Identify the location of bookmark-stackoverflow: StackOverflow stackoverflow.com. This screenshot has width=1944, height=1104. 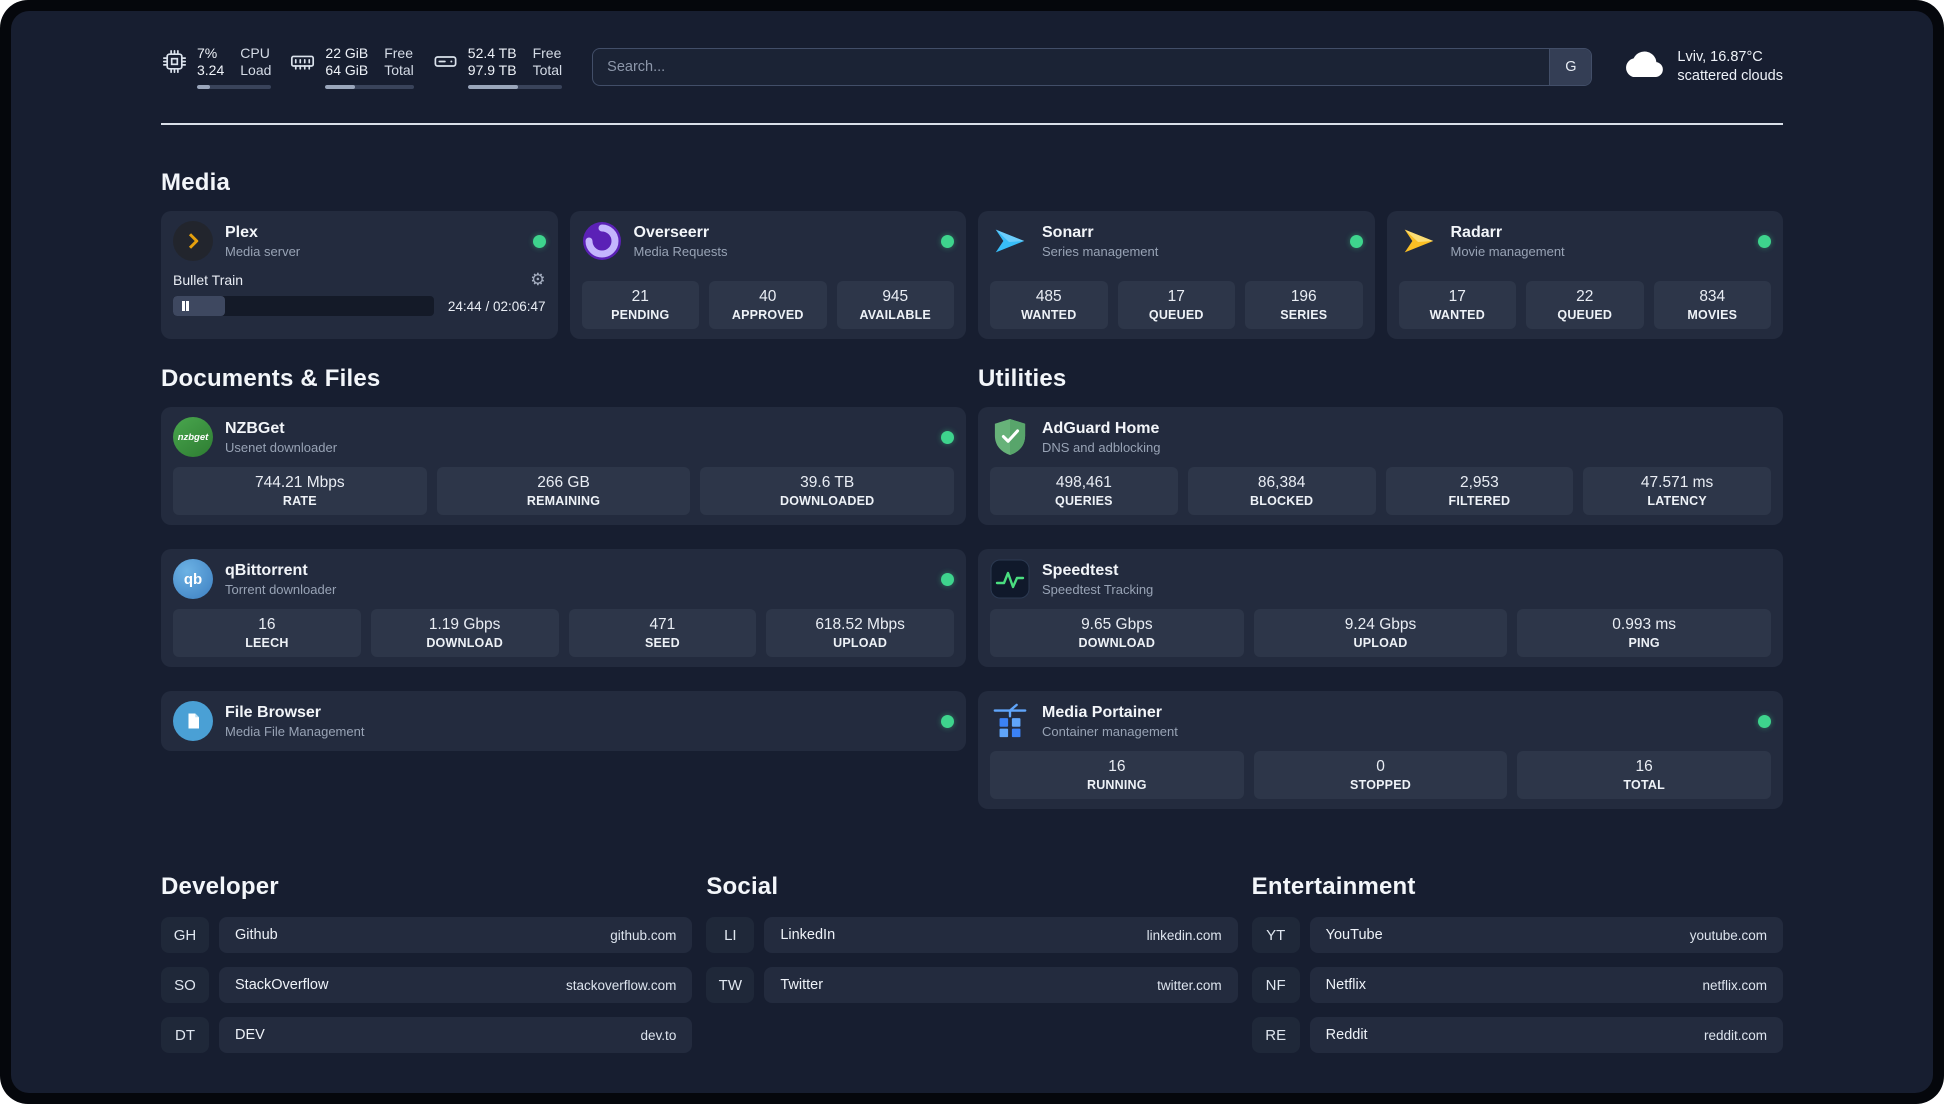
(456, 985).